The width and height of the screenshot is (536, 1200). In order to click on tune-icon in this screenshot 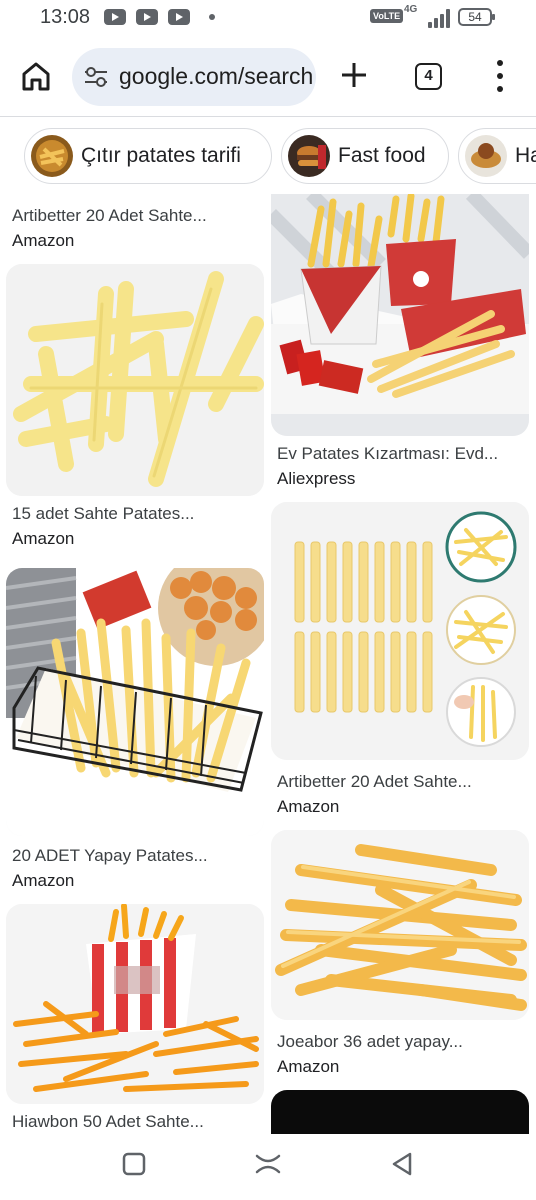, I will do `click(96, 77)`.